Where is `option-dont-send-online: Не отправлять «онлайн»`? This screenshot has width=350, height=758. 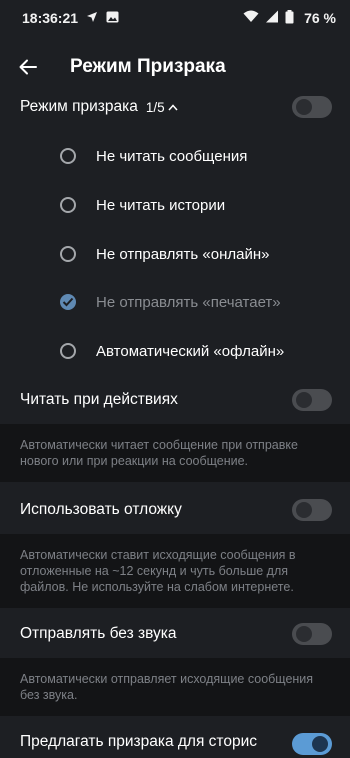 option-dont-send-online: Не отправлять «онлайн» is located at coordinates (175, 254).